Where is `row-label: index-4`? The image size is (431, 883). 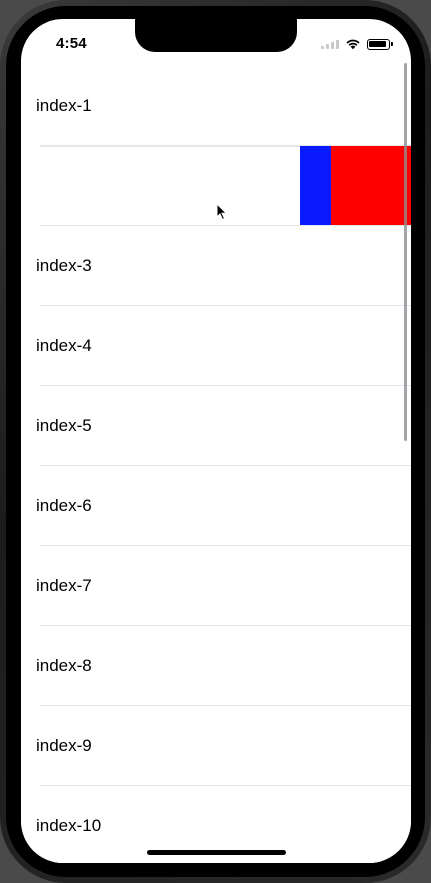
row-label: index-4 is located at coordinates (64, 345).